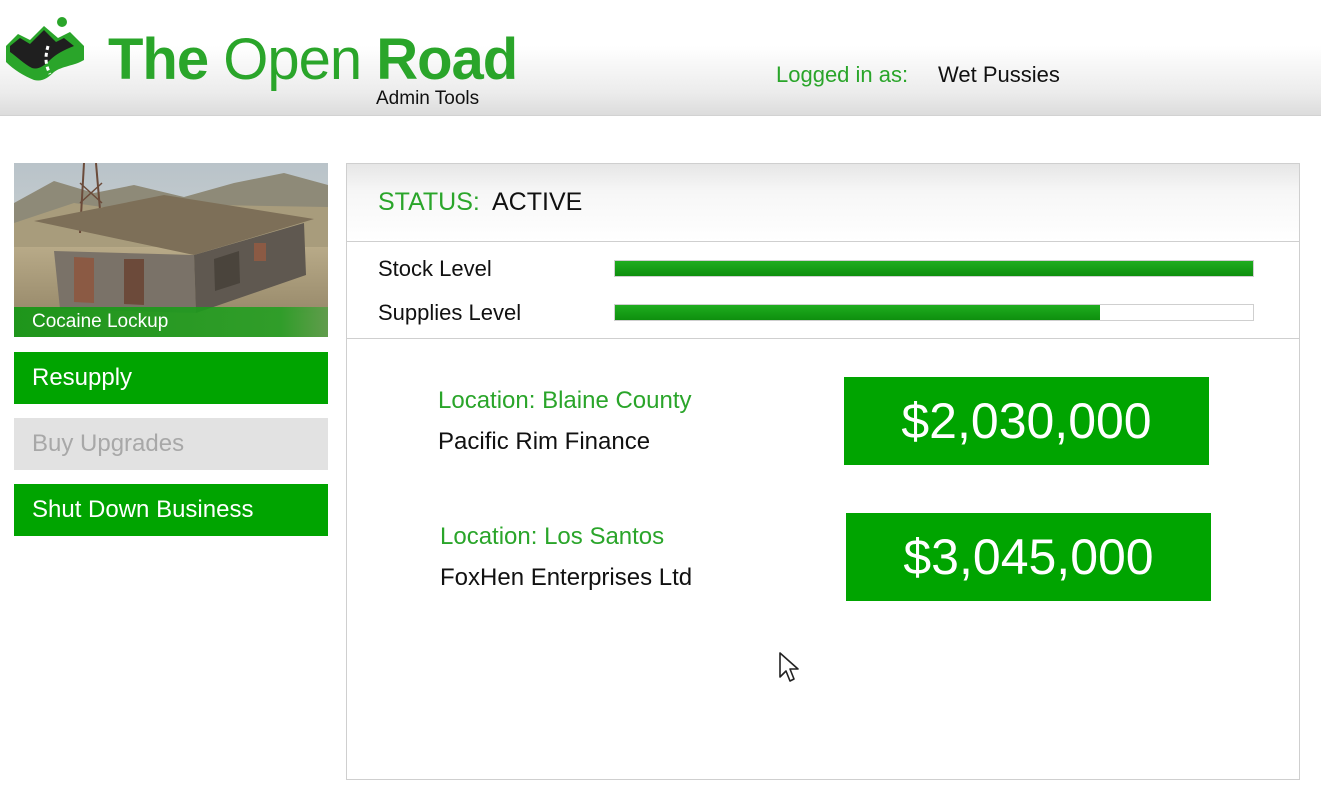  I want to click on supplies-level-bar, so click(934, 312).